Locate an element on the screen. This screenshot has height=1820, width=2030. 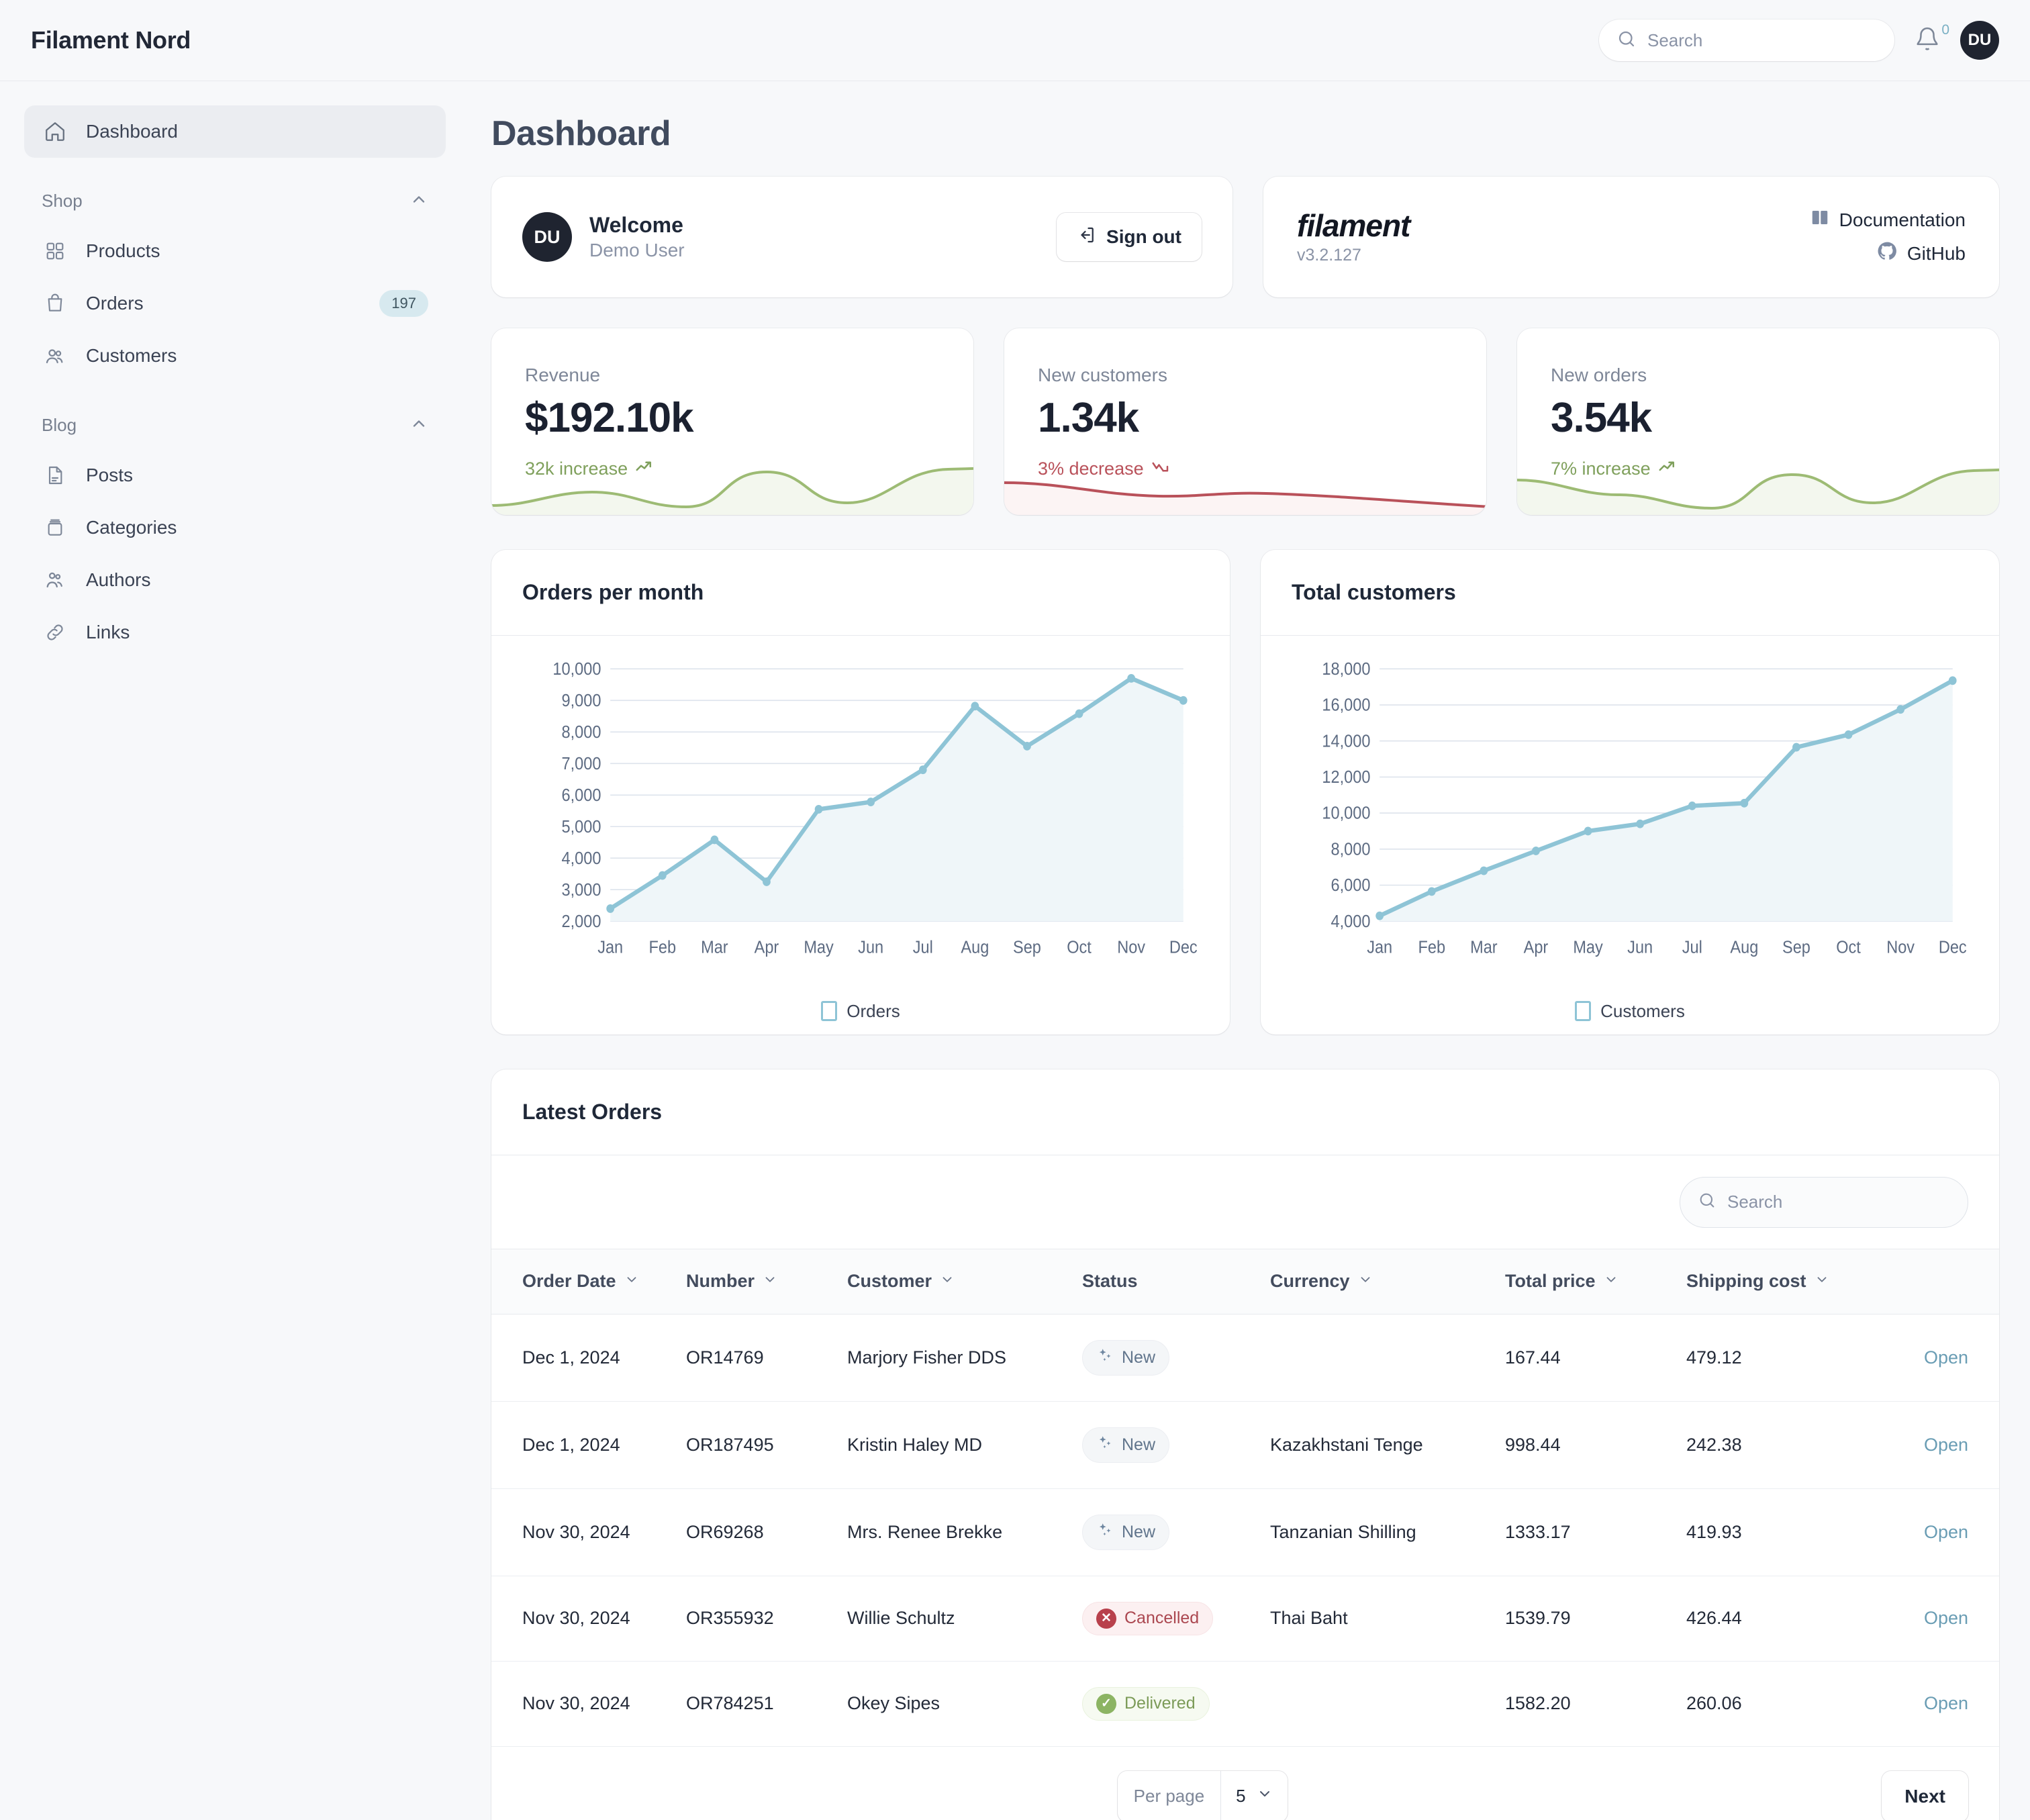
column-header-order-date: Order Date is located at coordinates (588, 1281).